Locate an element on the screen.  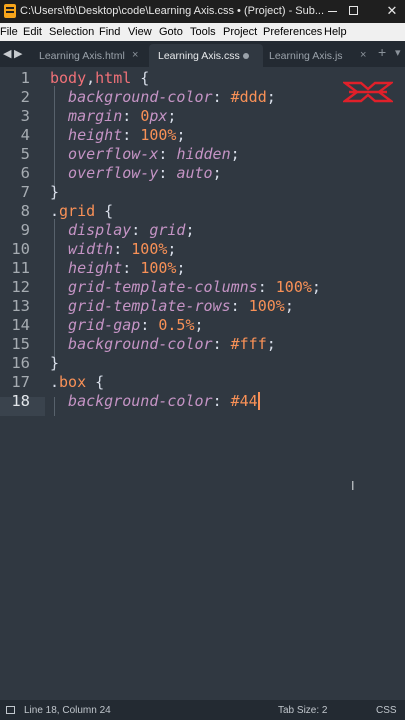
code-line: 13 grid-template-rows: 100%; is located at coordinates (202, 306).